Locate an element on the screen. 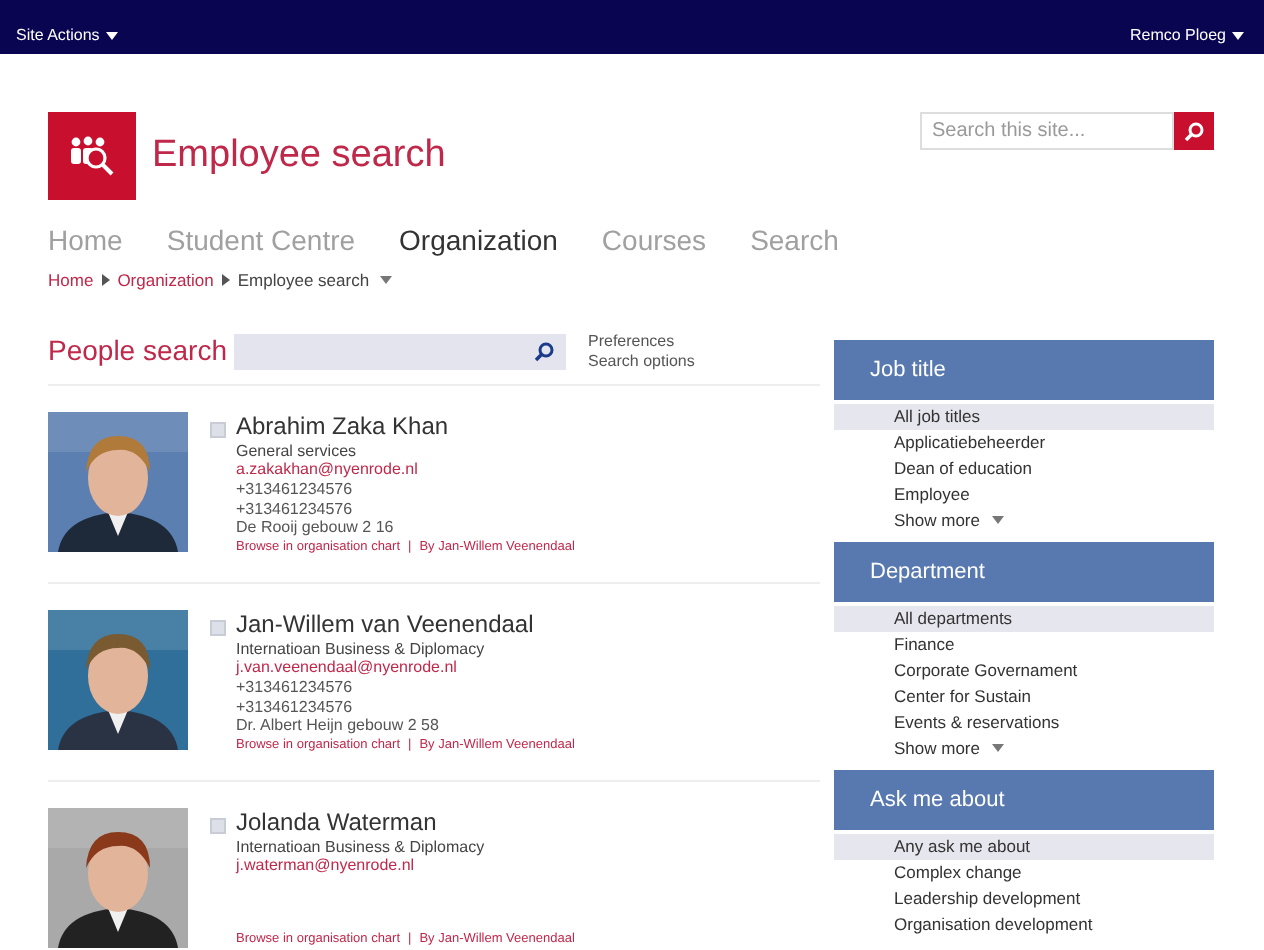 The image size is (1264, 950). email-link: j.van.veenendaal@nyenrode.nl is located at coordinates (405, 668).